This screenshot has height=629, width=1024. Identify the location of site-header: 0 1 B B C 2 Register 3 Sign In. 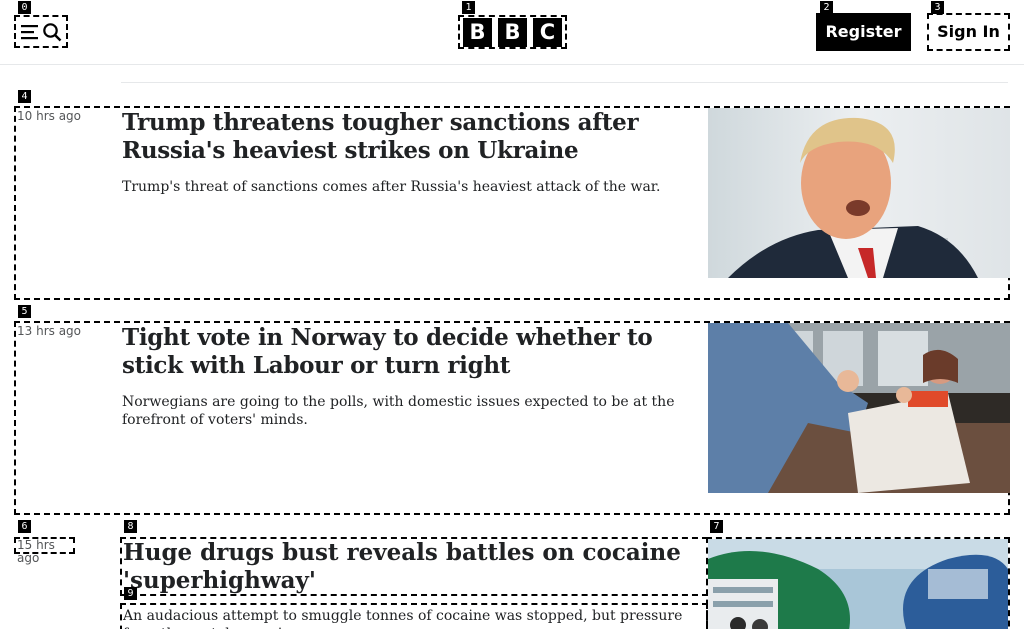
(512, 32).